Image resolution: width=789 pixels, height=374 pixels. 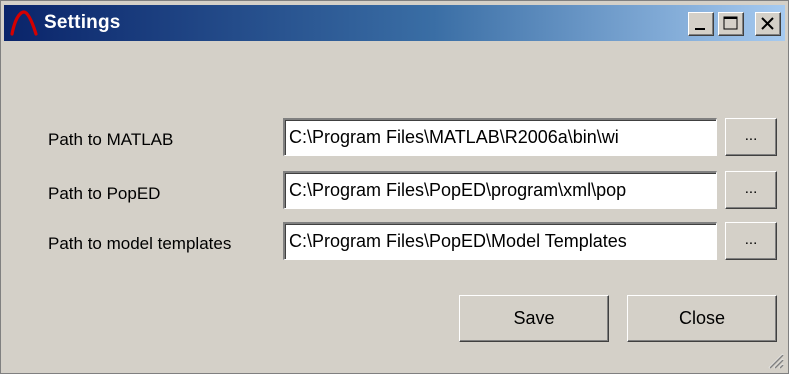 I want to click on window-title: Settings, so click(x=82, y=22).